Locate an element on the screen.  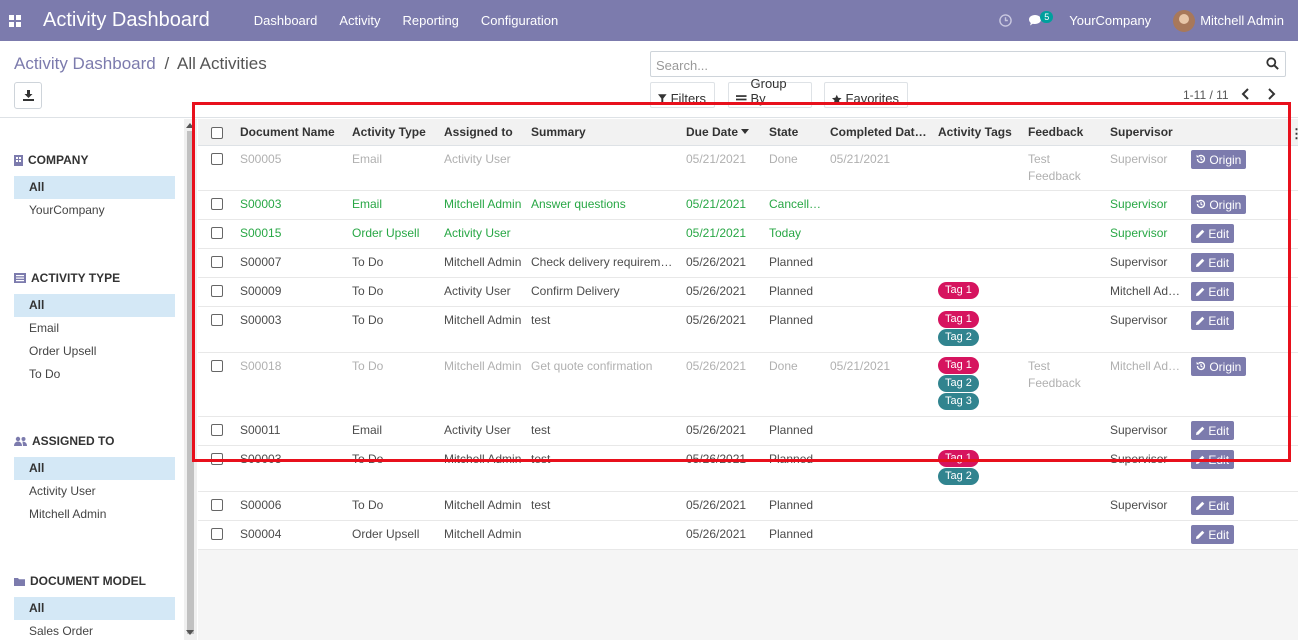
assigned-to-mitchell-admin: Mitchell Admin is located at coordinates (94, 514).